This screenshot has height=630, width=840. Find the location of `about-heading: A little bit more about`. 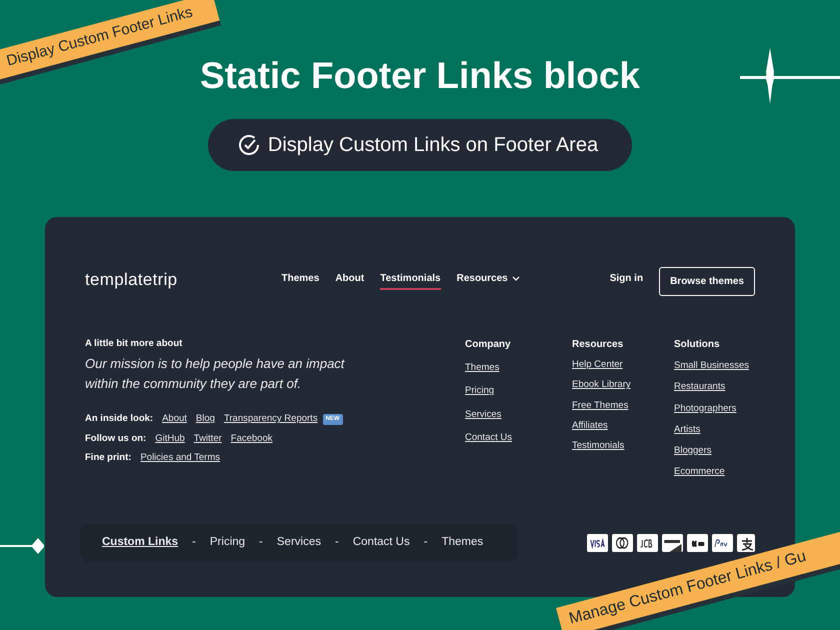

about-heading: A little bit more about is located at coordinates (134, 344).